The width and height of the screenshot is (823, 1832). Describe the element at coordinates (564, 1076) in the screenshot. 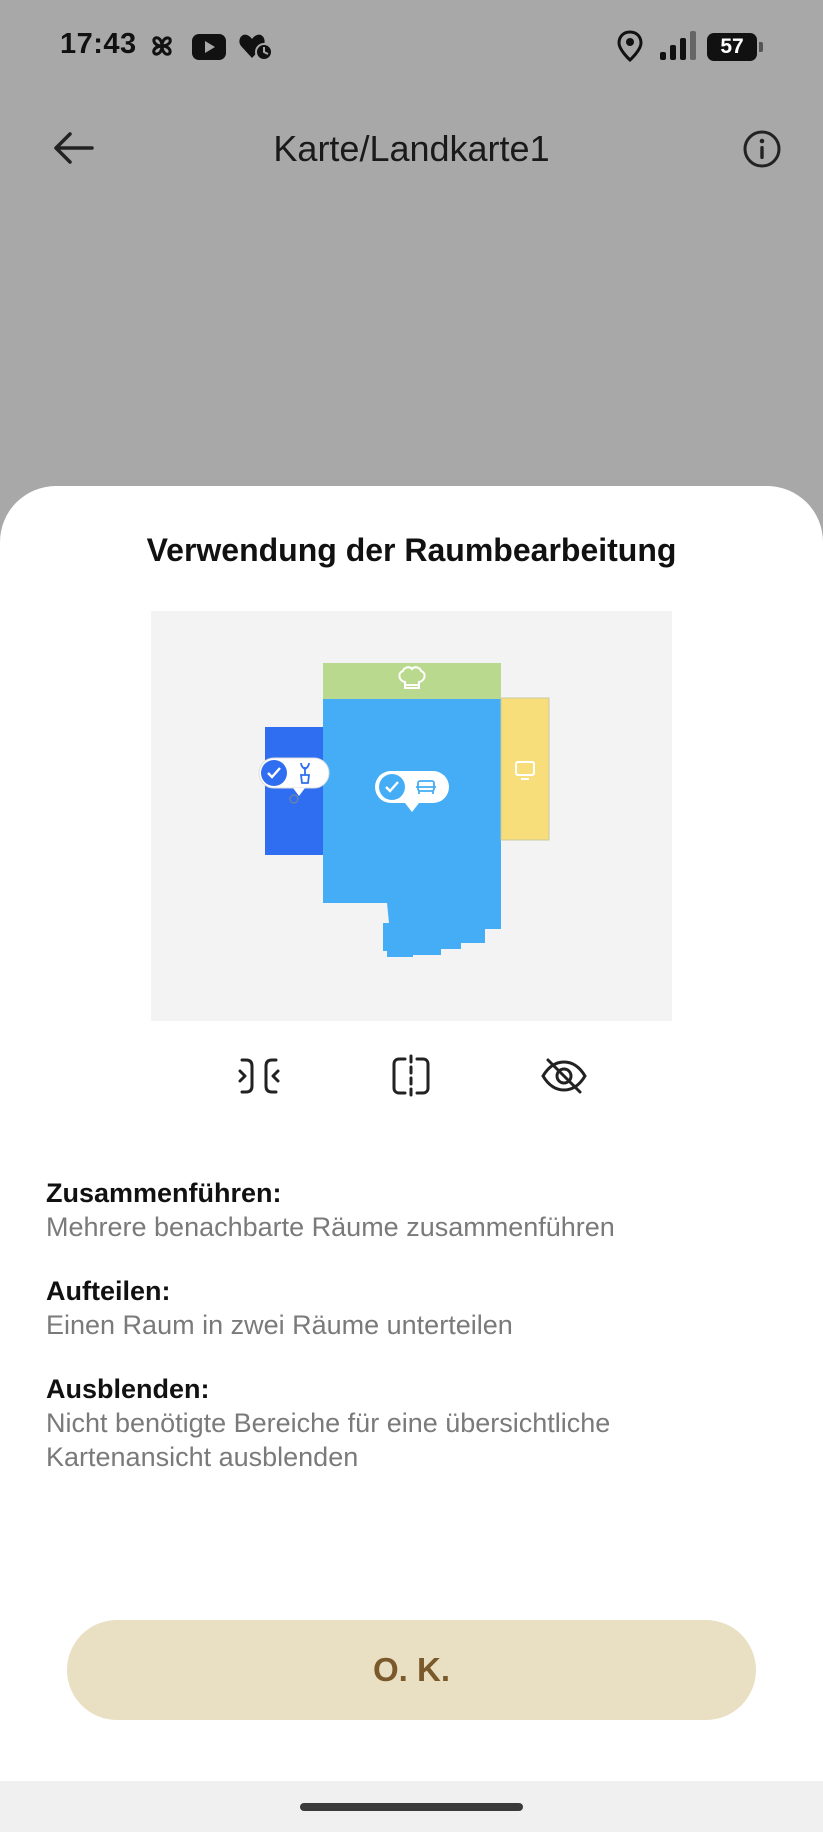

I see `hide-icon` at that location.